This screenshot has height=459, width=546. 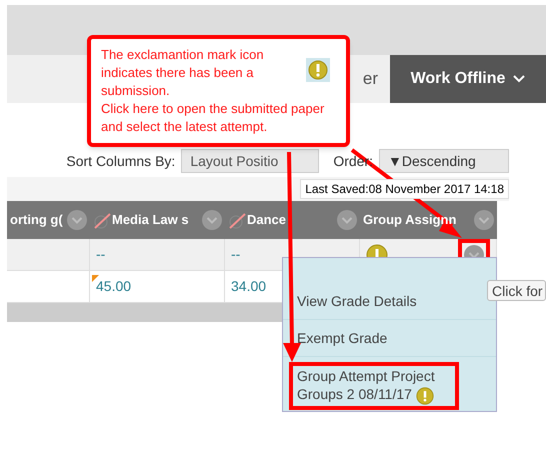 I want to click on column-title: Dance, so click(x=266, y=220).